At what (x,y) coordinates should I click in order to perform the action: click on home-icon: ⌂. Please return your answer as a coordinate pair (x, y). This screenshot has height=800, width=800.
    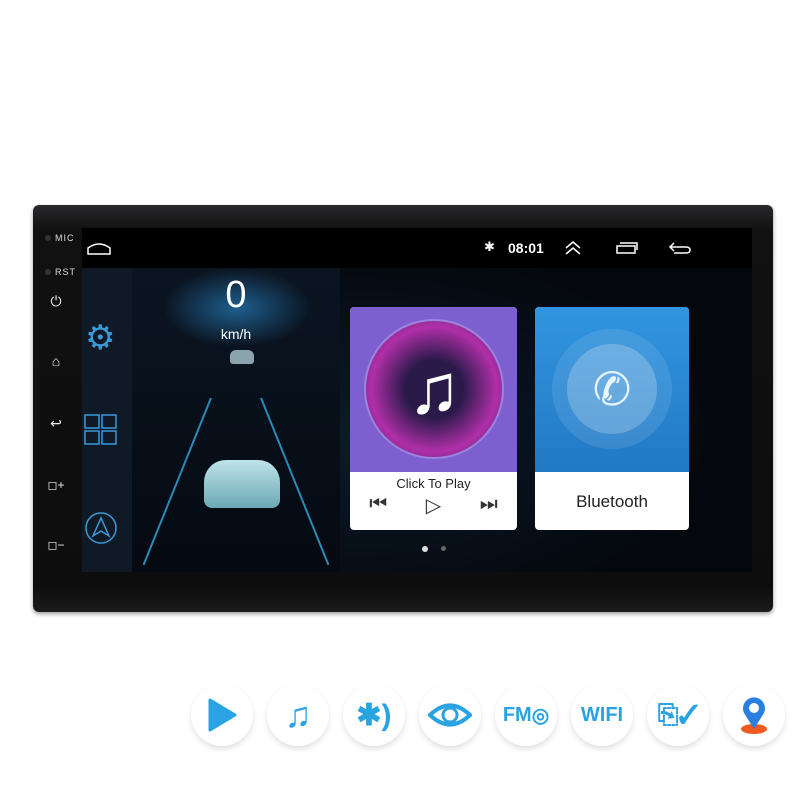
    Looking at the image, I should click on (56, 361).